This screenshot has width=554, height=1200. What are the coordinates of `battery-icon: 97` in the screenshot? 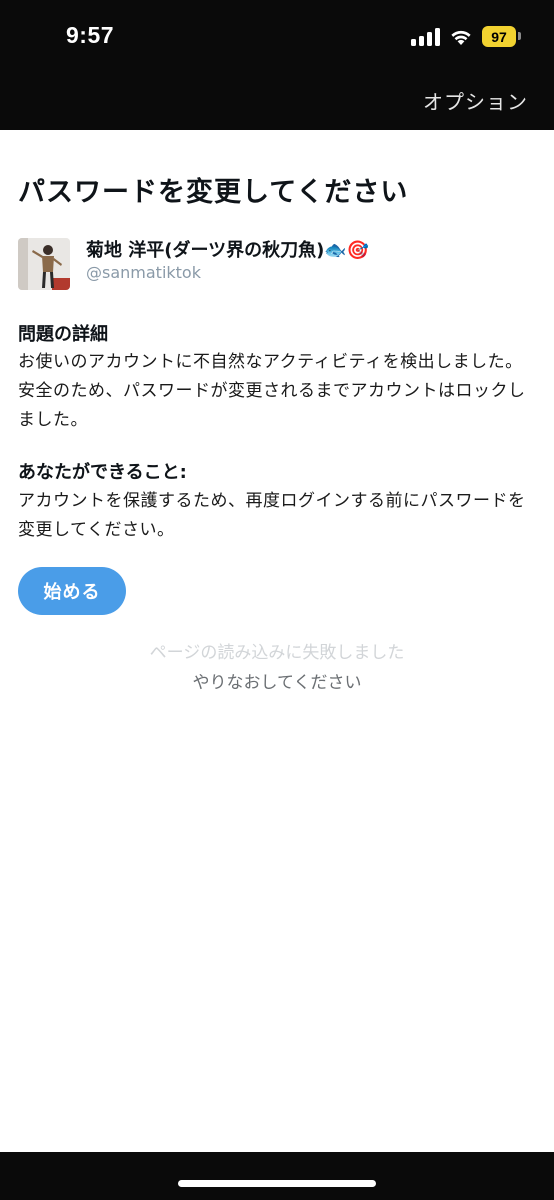 It's located at (501, 36).